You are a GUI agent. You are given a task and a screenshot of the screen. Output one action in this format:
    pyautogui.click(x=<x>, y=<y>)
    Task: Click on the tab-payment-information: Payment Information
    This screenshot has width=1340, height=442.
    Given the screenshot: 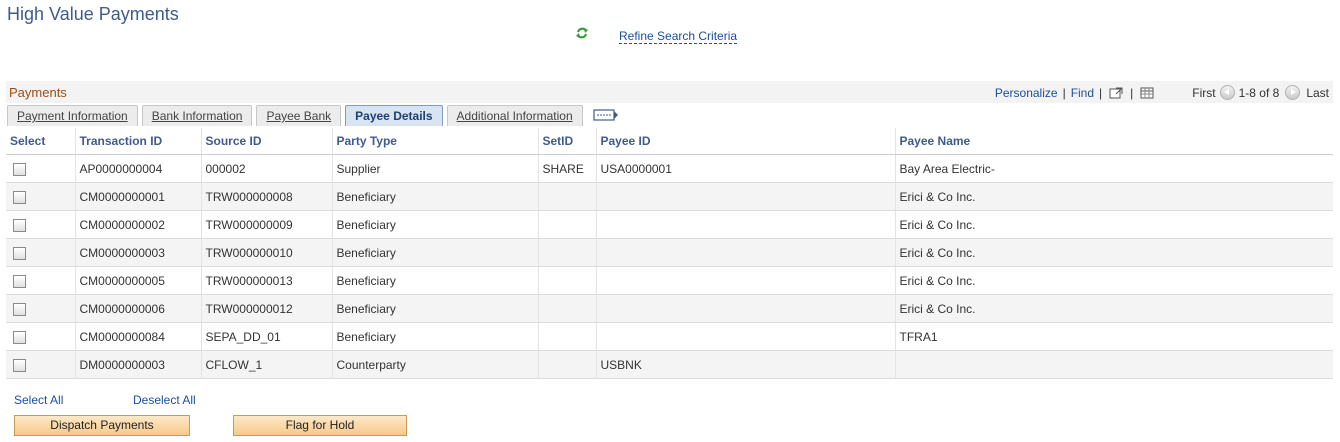 What is the action you would take?
    pyautogui.click(x=72, y=115)
    